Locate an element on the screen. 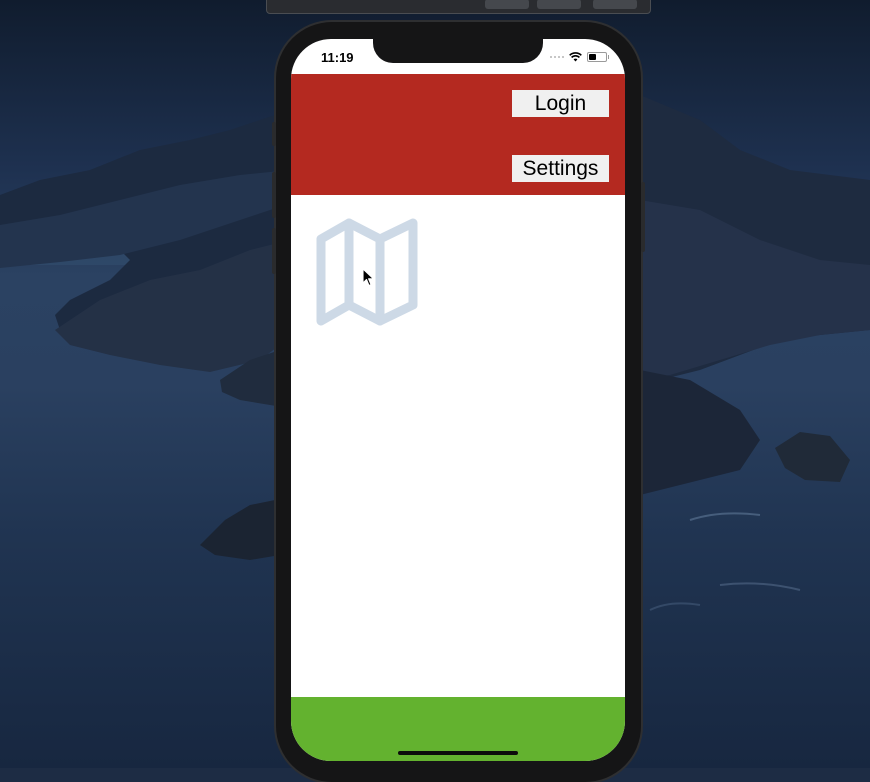 This screenshot has height=782, width=870. notch is located at coordinates (458, 51).